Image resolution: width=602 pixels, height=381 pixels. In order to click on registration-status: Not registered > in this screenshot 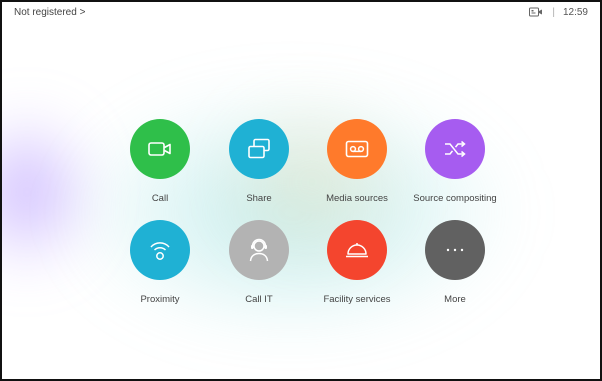, I will do `click(49, 12)`.